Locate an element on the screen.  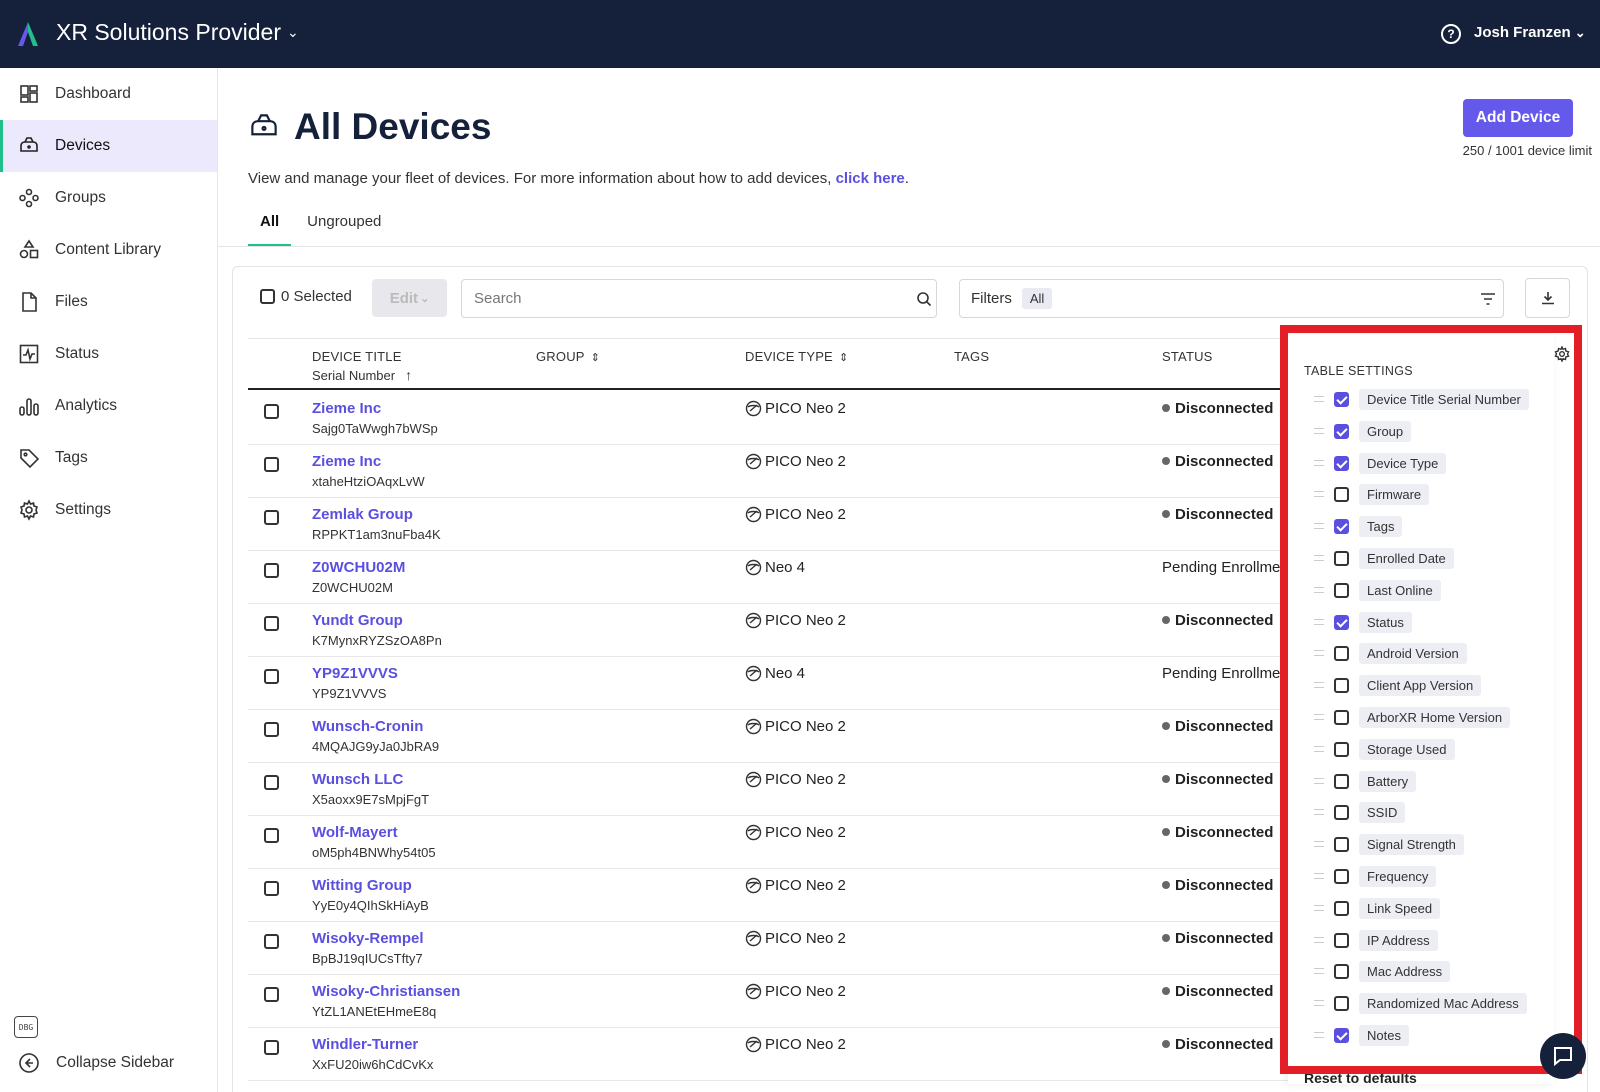
device-title-link: Windler-Turner is located at coordinates (365, 1044).